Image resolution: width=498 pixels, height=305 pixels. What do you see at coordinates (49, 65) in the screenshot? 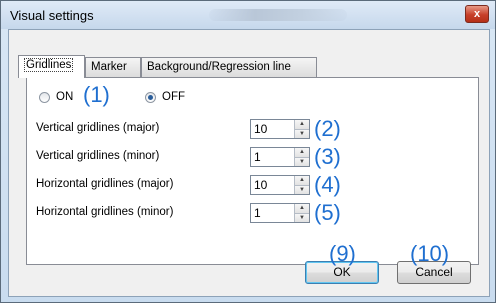
I see `tab-gridlines-label: Gridlines` at bounding box center [49, 65].